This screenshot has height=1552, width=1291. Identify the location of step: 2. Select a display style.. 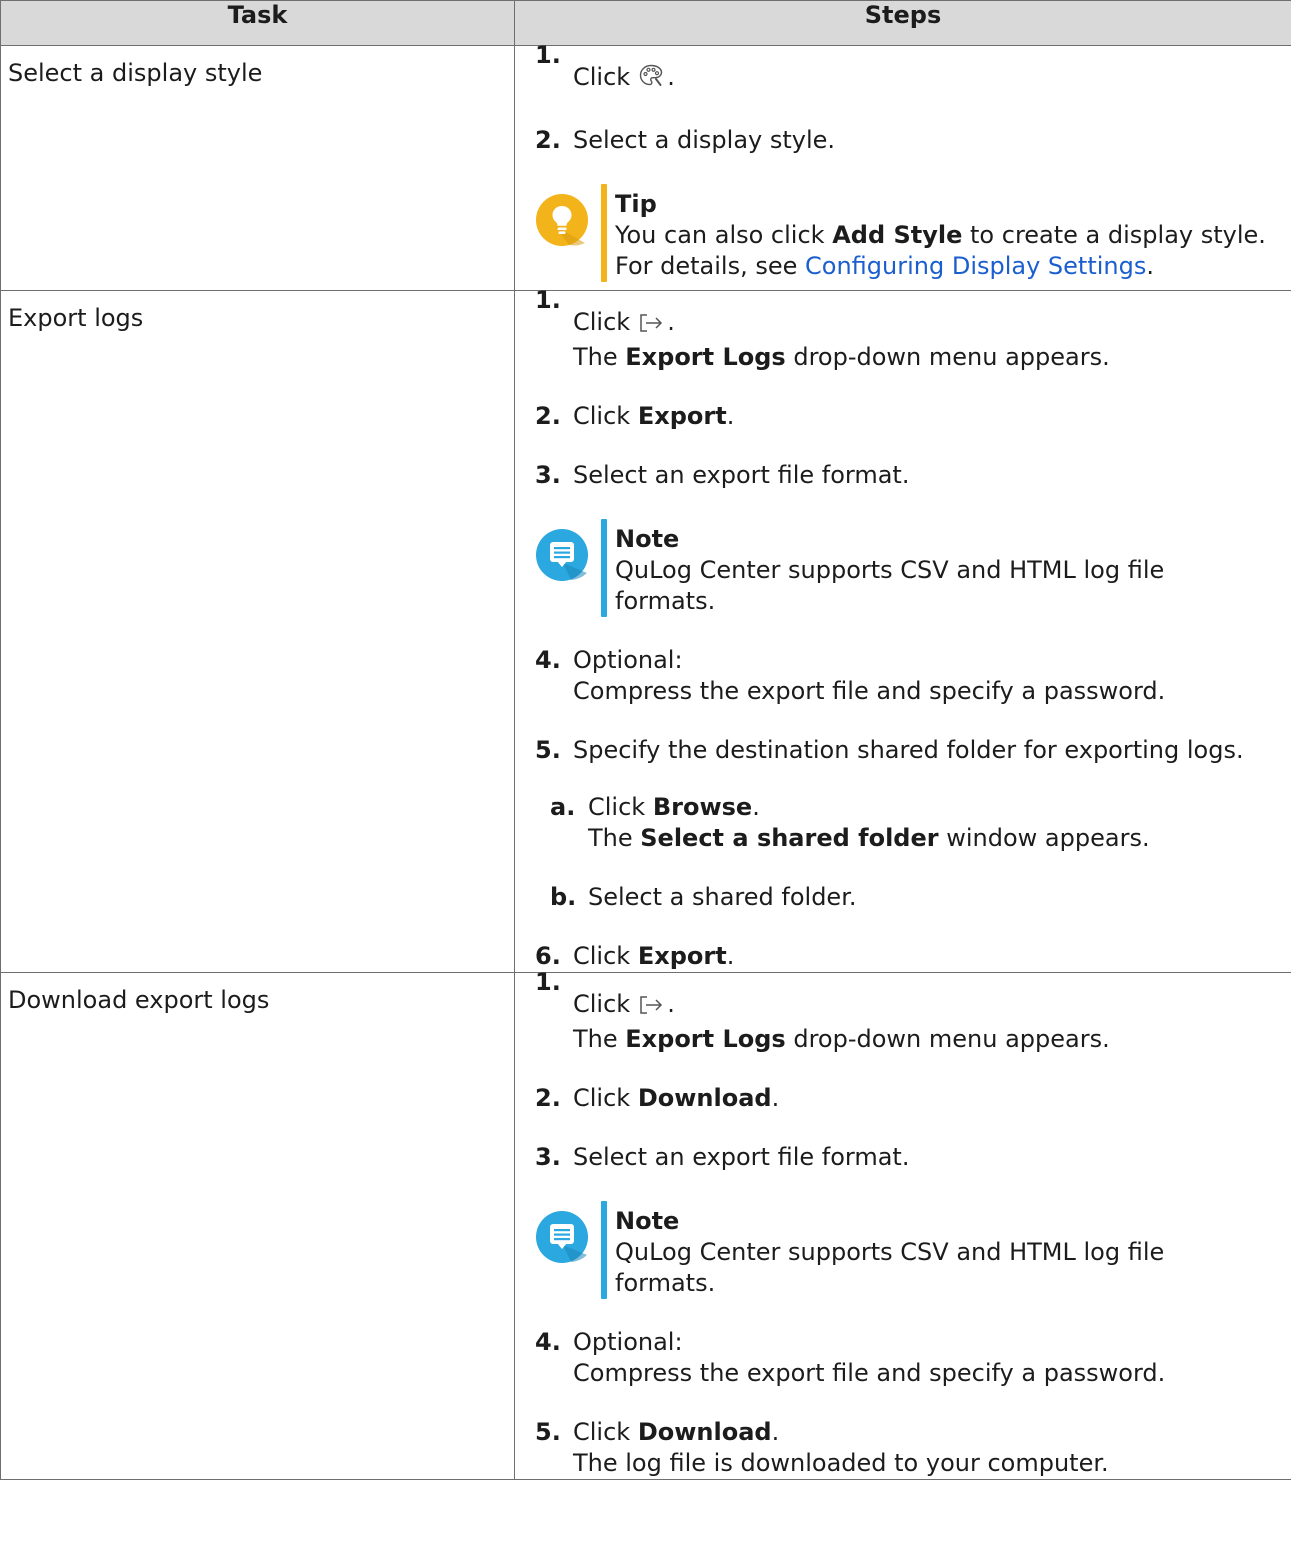
(909, 140).